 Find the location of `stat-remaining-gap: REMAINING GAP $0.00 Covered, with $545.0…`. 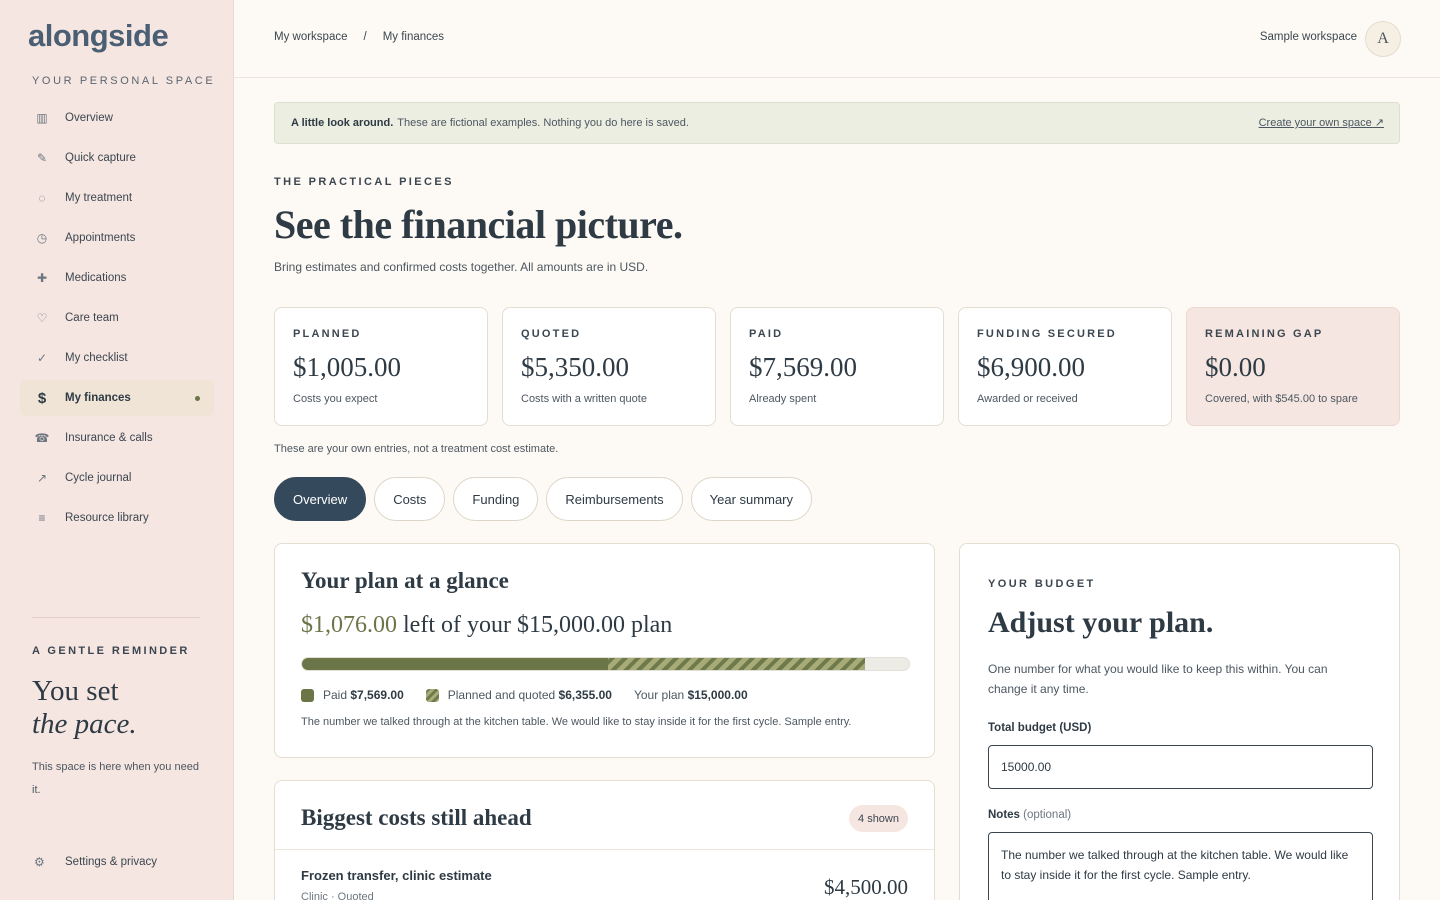

stat-remaining-gap: REMAINING GAP $0.00 Covered, with $545.0… is located at coordinates (1293, 366).